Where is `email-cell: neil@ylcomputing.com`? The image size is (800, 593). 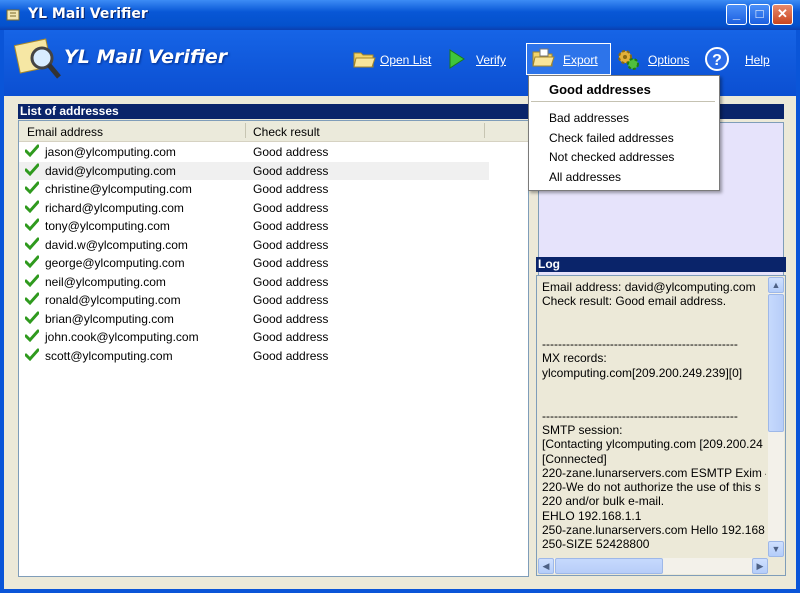 email-cell: neil@ylcomputing.com is located at coordinates (105, 281).